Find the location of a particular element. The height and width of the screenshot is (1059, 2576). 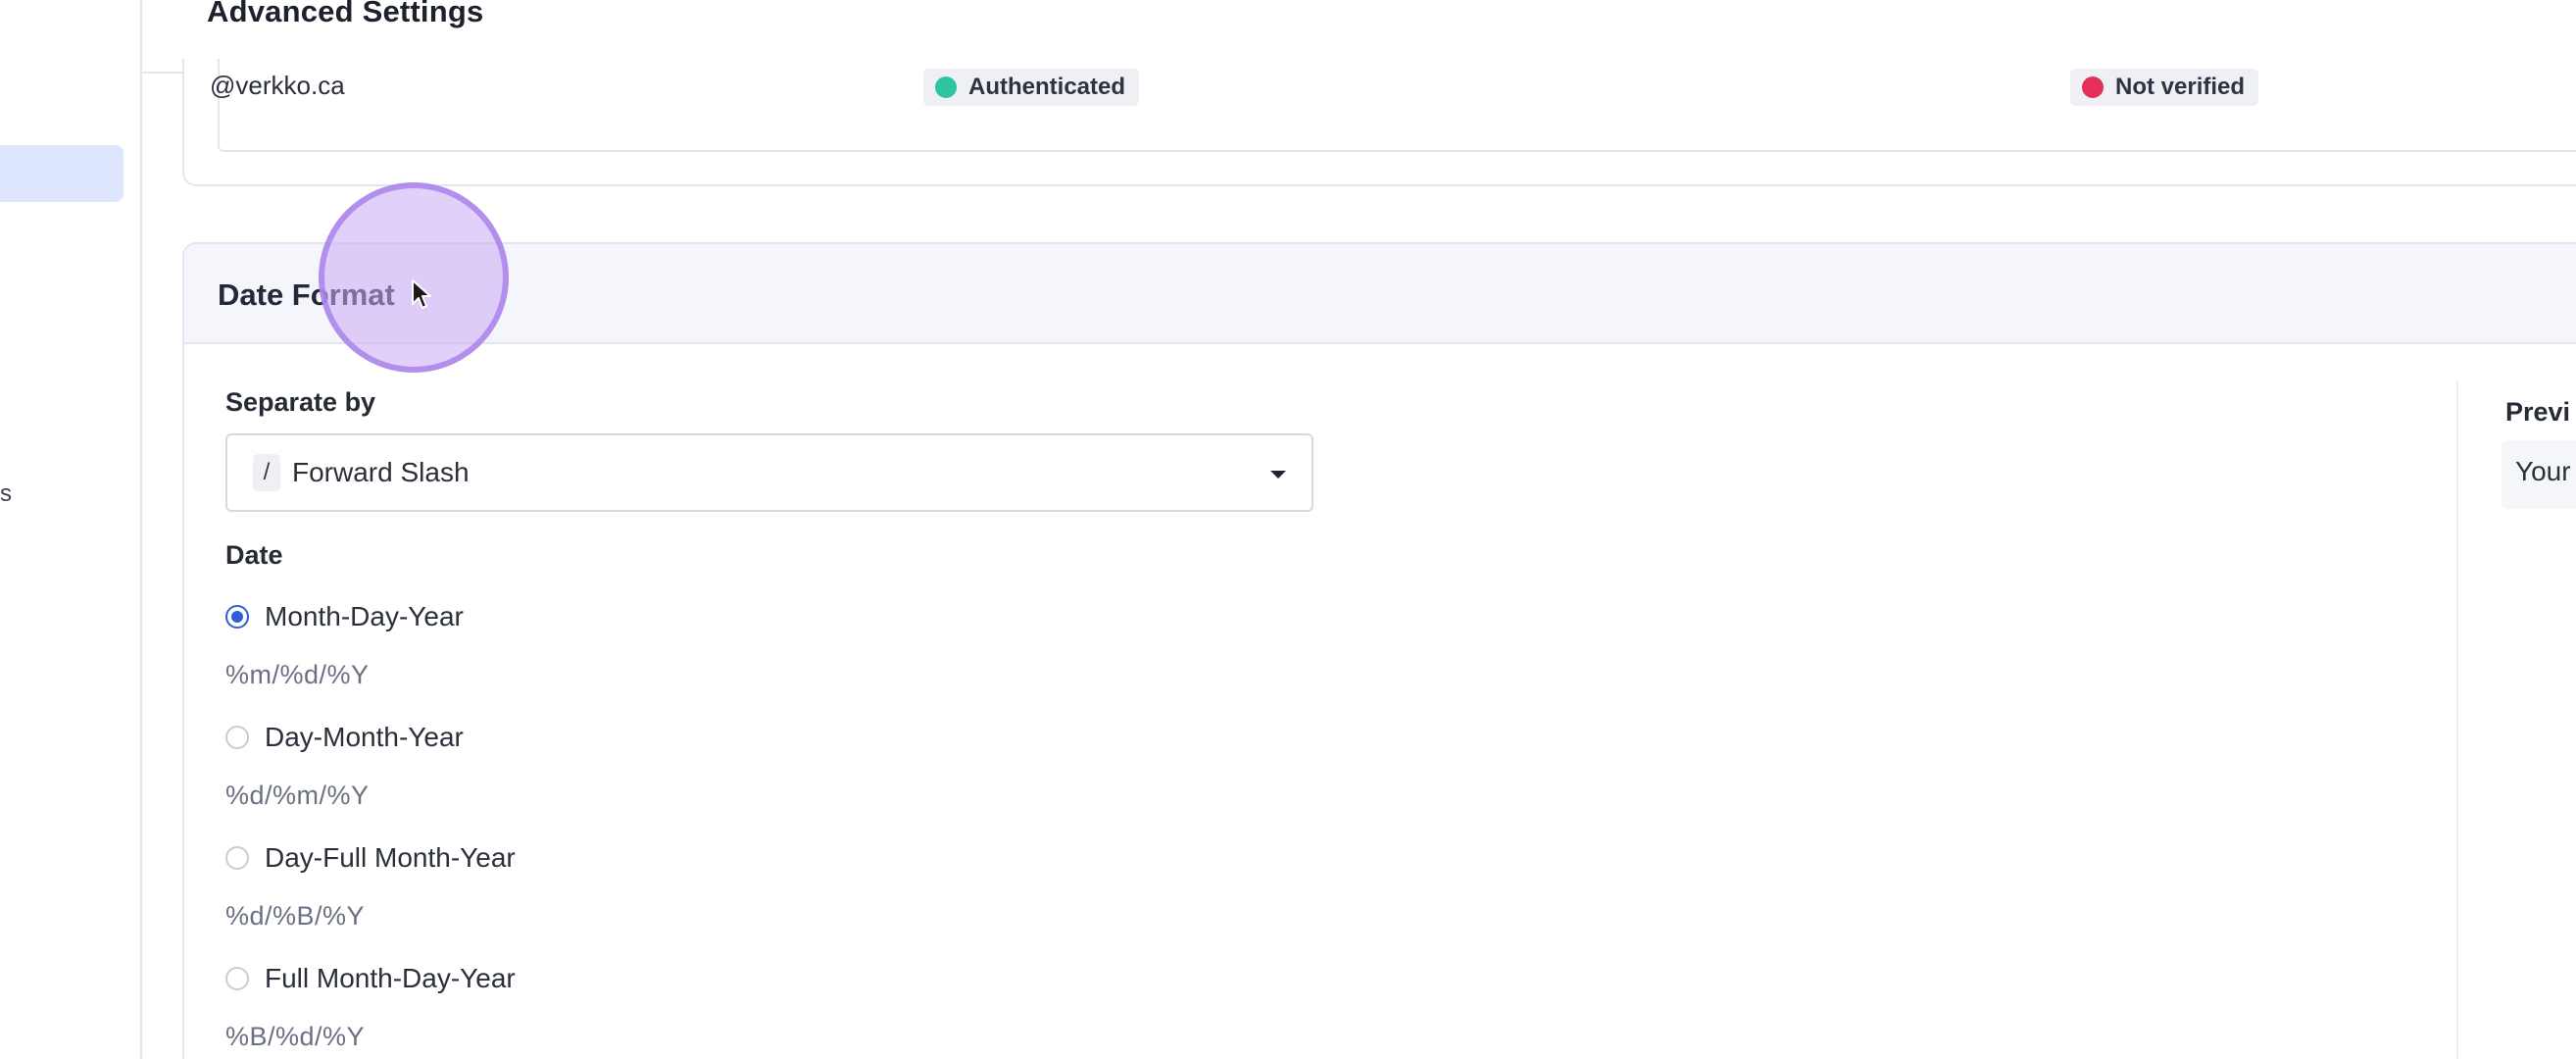

domain-name: @verkko.ca is located at coordinates (277, 85).